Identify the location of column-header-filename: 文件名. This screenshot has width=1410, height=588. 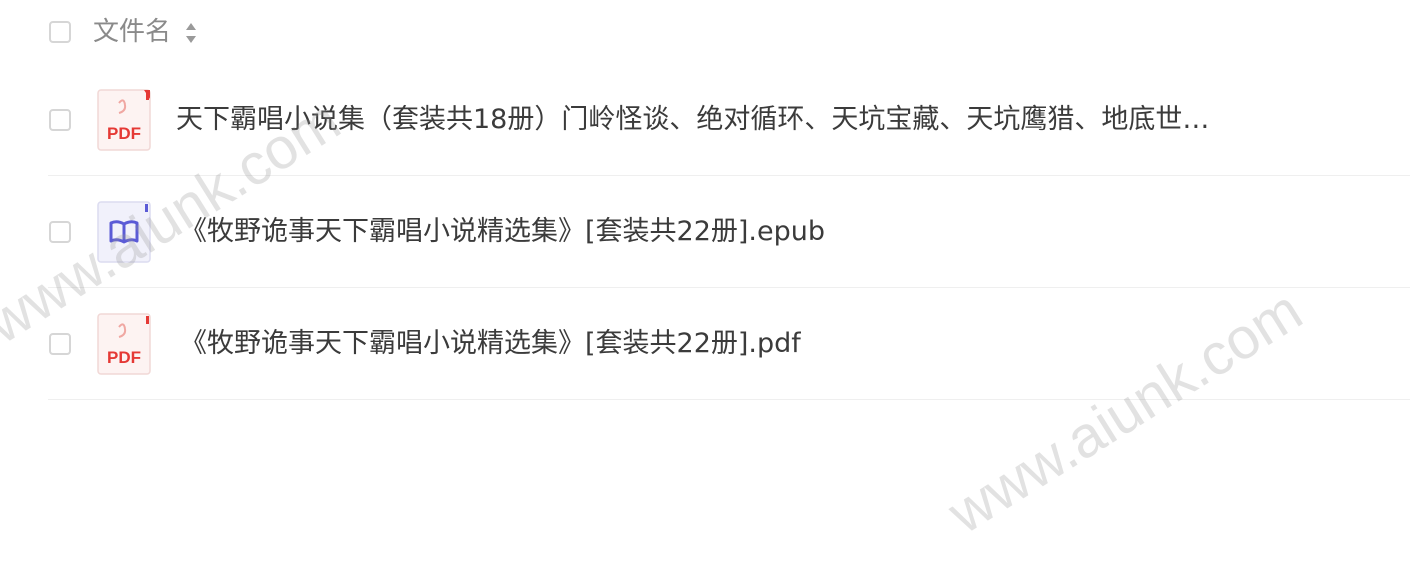
(132, 32).